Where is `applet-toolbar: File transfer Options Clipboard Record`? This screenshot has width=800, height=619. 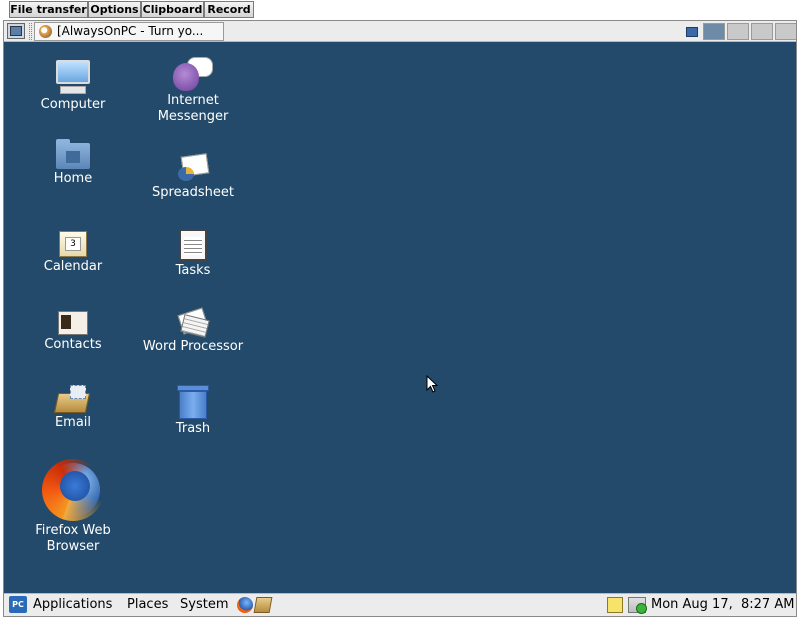 applet-toolbar: File transfer Options Clipboard Record is located at coordinates (400, 9).